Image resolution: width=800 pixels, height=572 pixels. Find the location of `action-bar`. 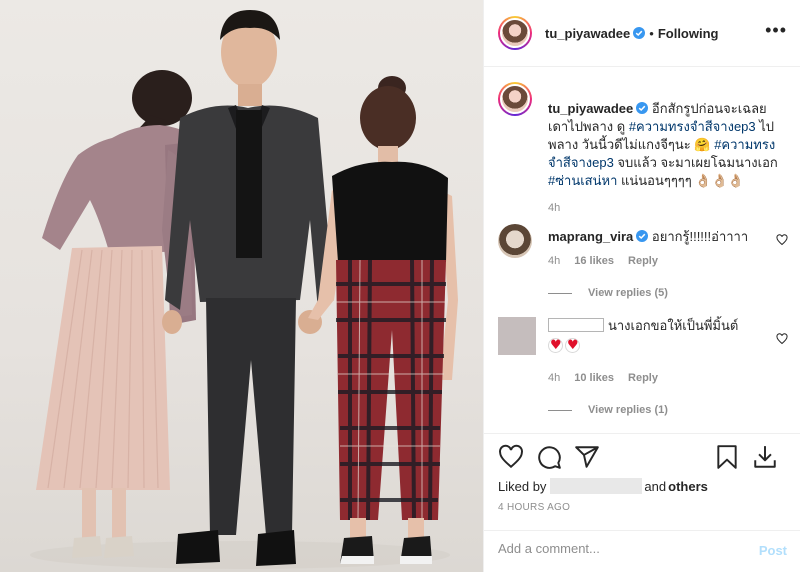

action-bar is located at coordinates (643, 458).